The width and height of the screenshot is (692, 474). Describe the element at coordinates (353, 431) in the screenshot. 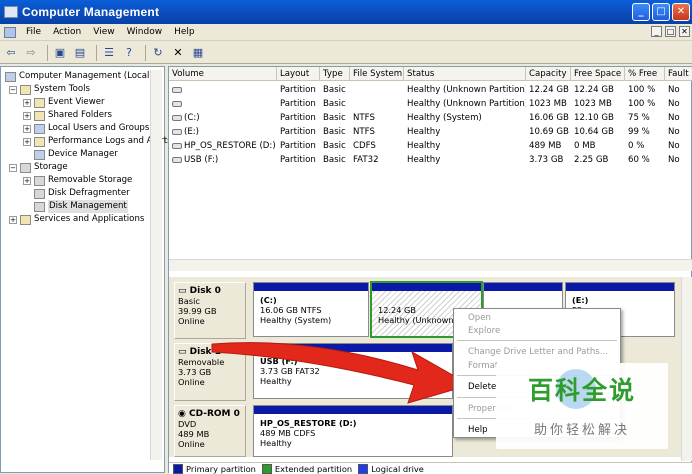

I see `partition-hp-os-restore: HP_OS_RESTORE (D:) 489 MB CDFS Healthy` at that location.